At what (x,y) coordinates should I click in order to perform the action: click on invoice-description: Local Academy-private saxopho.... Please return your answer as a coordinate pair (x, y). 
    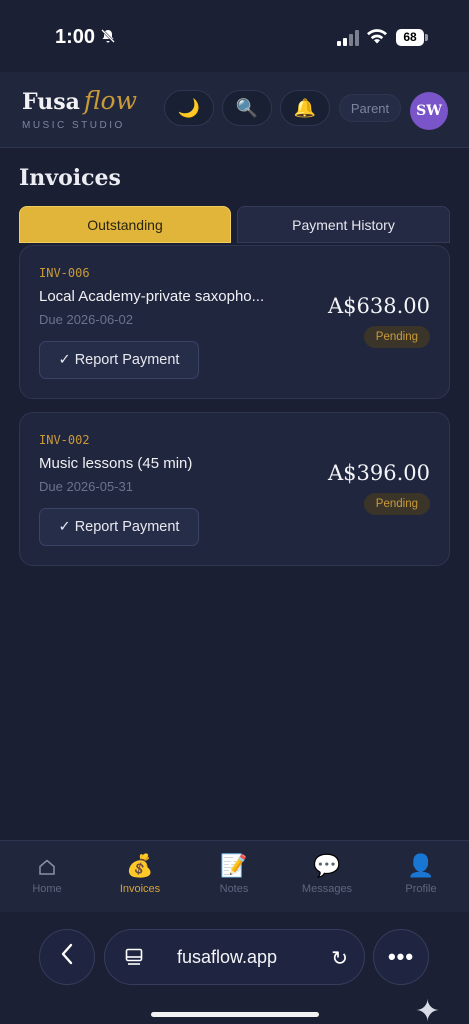
    Looking at the image, I should click on (152, 296).